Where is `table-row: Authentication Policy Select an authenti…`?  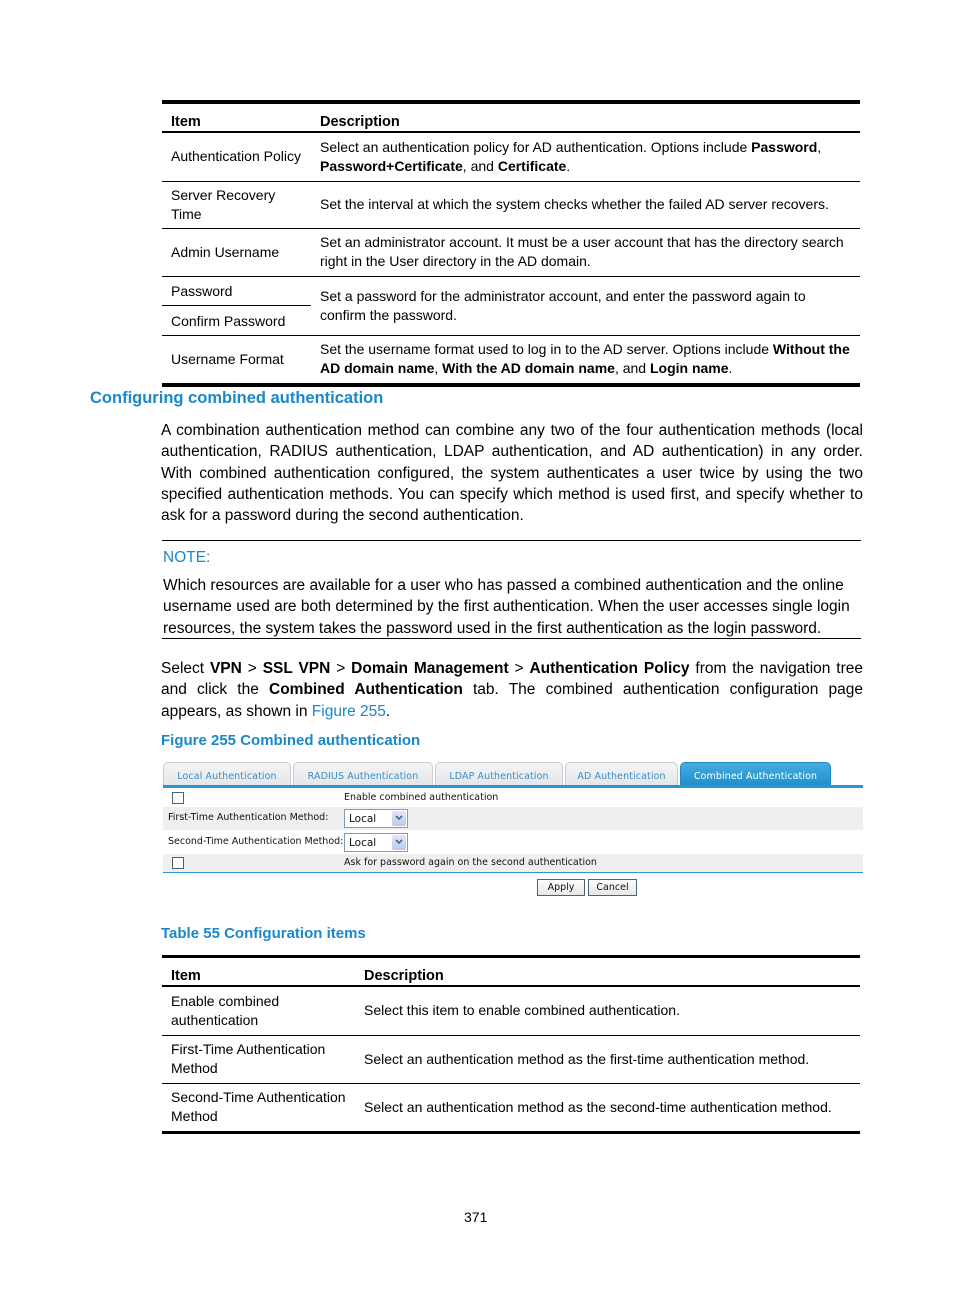 table-row: Authentication Policy Select an authenti… is located at coordinates (511, 157).